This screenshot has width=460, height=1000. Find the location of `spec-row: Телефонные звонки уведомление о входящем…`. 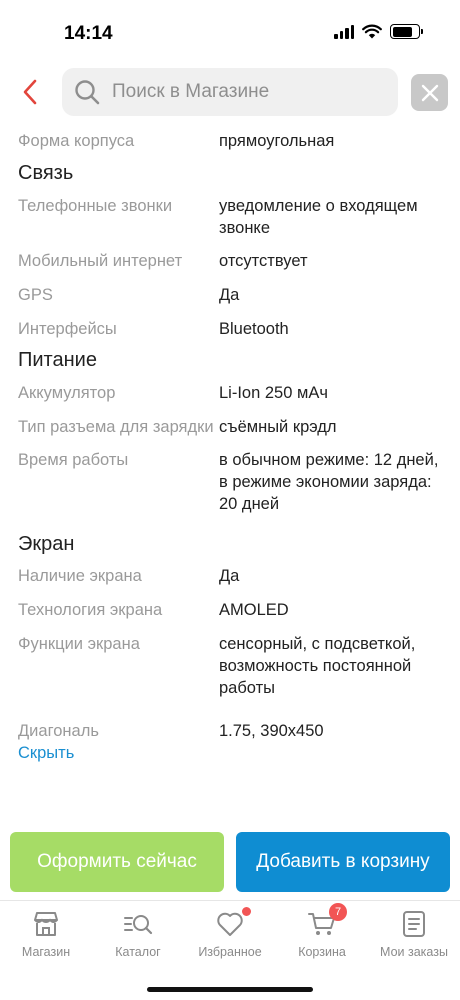

spec-row: Телефонные звонки уведомление о входящем… is located at coordinates (230, 217).